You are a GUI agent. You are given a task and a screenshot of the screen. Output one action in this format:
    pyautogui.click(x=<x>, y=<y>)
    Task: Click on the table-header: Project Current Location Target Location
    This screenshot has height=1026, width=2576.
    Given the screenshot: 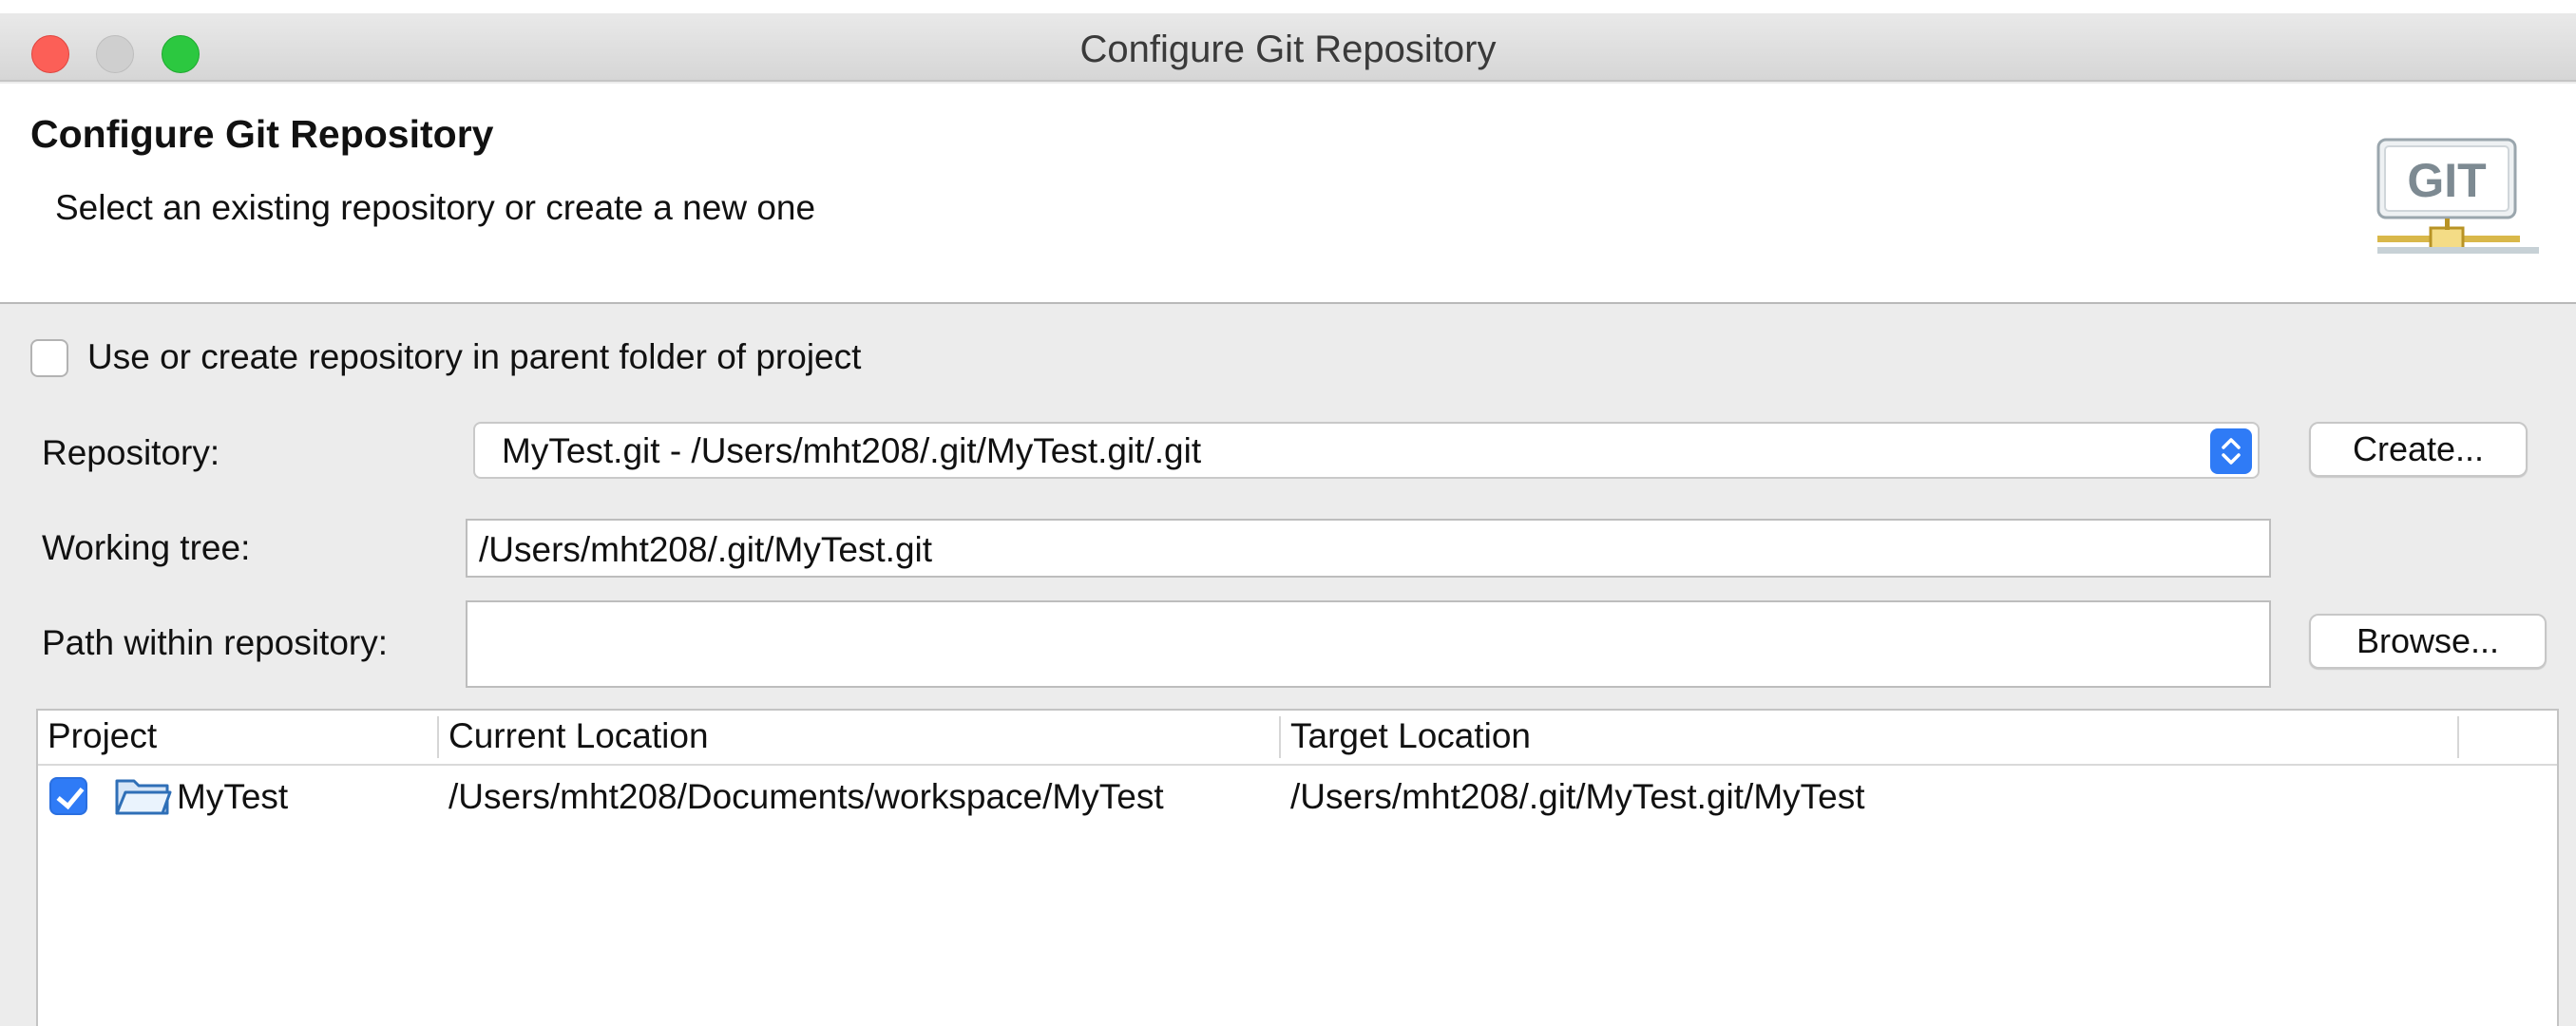 What is the action you would take?
    pyautogui.click(x=1297, y=738)
    